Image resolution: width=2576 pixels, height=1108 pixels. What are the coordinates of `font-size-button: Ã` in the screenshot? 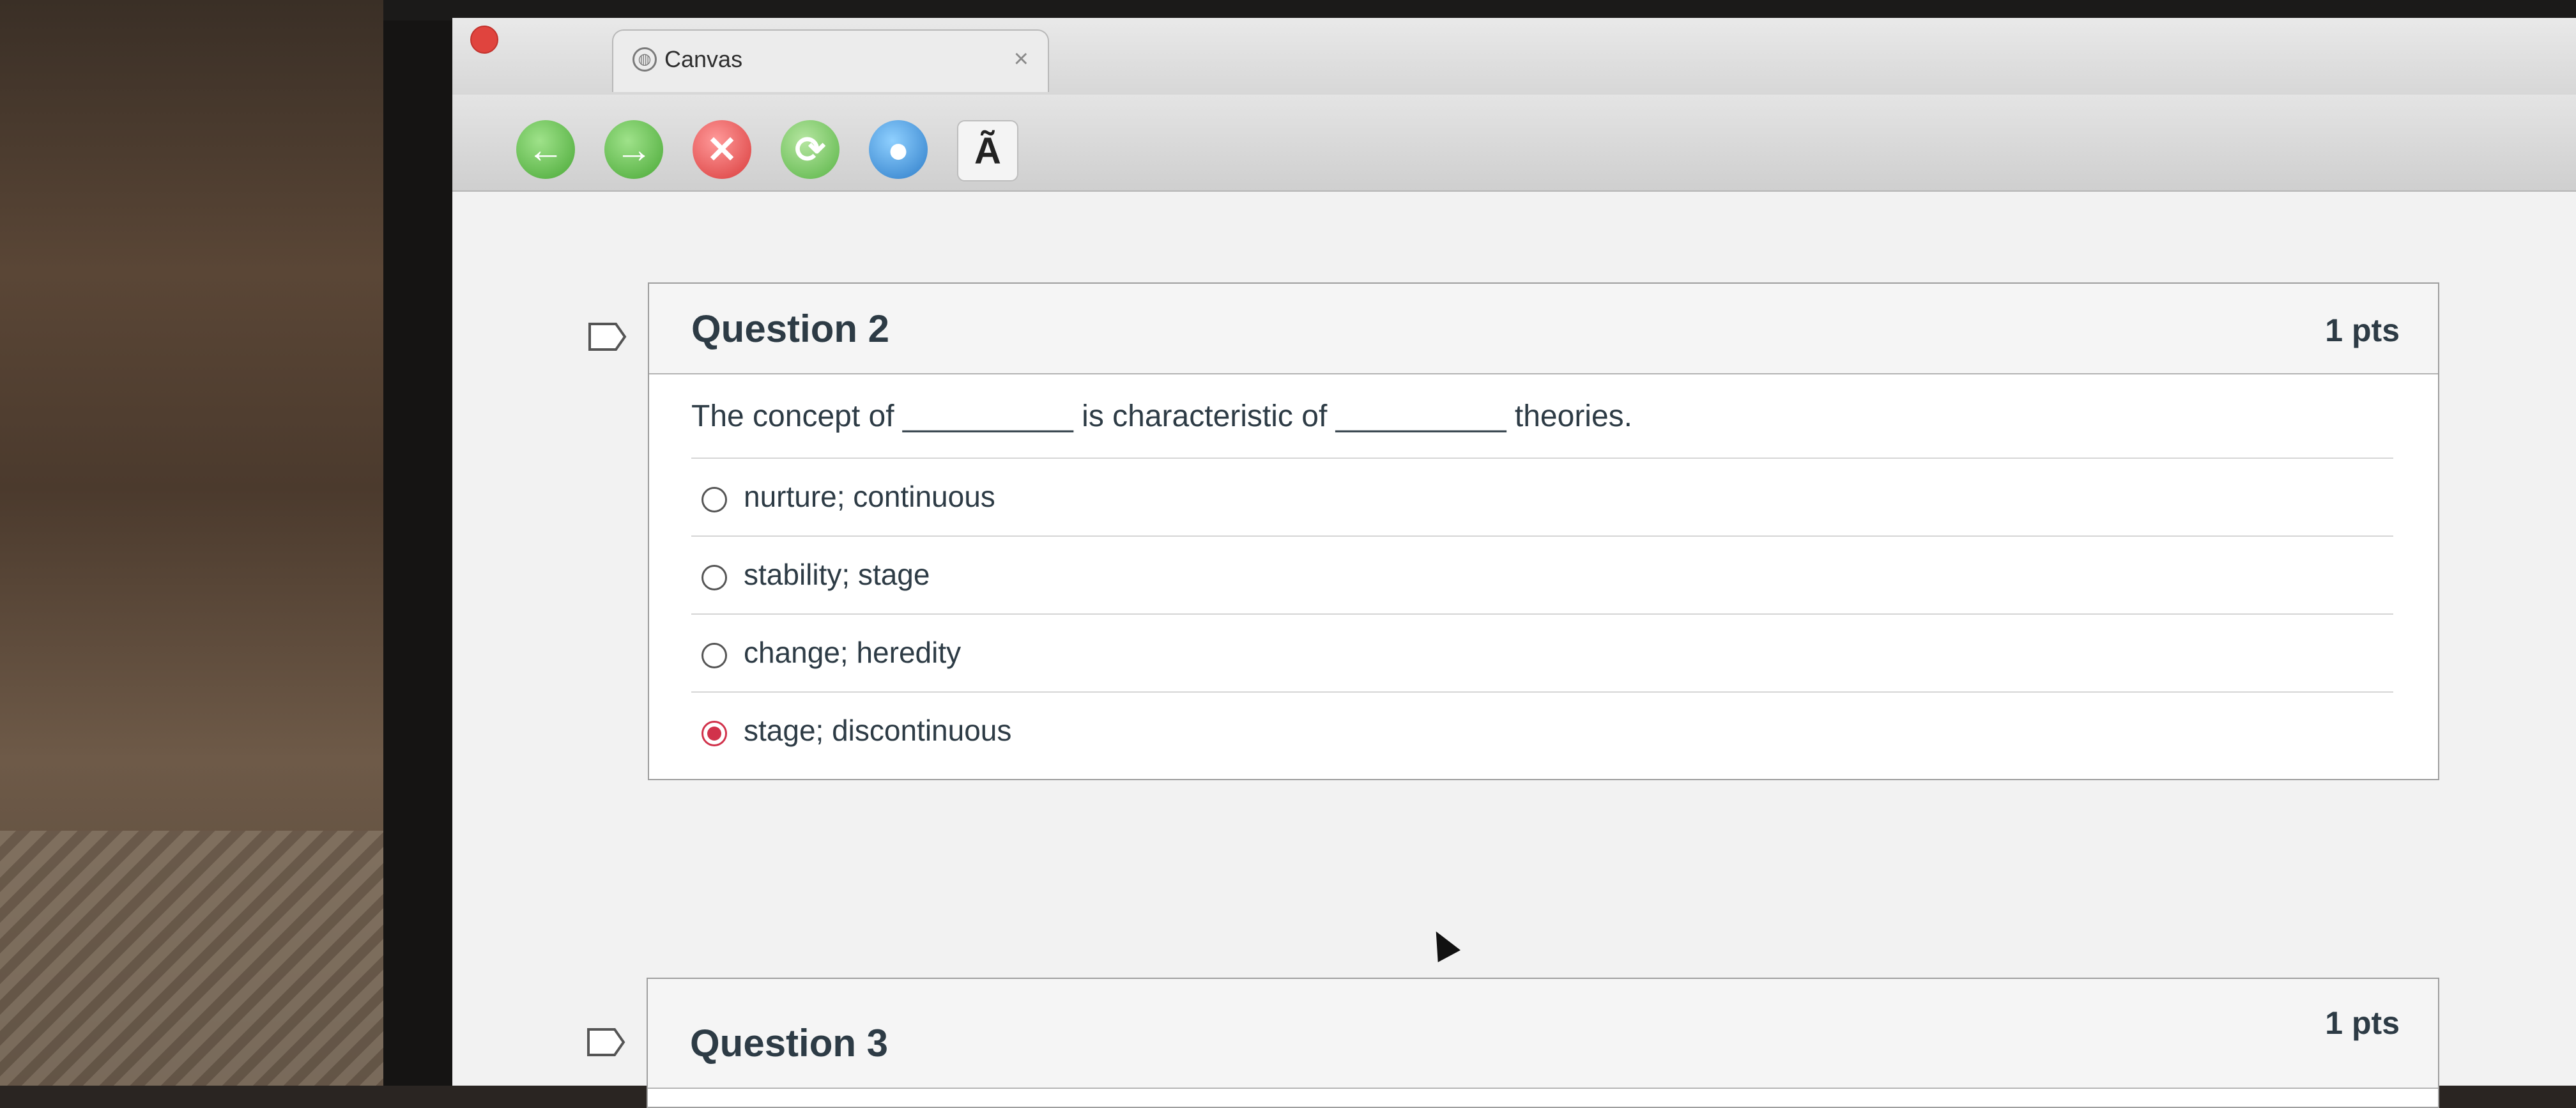 It's located at (987, 150).